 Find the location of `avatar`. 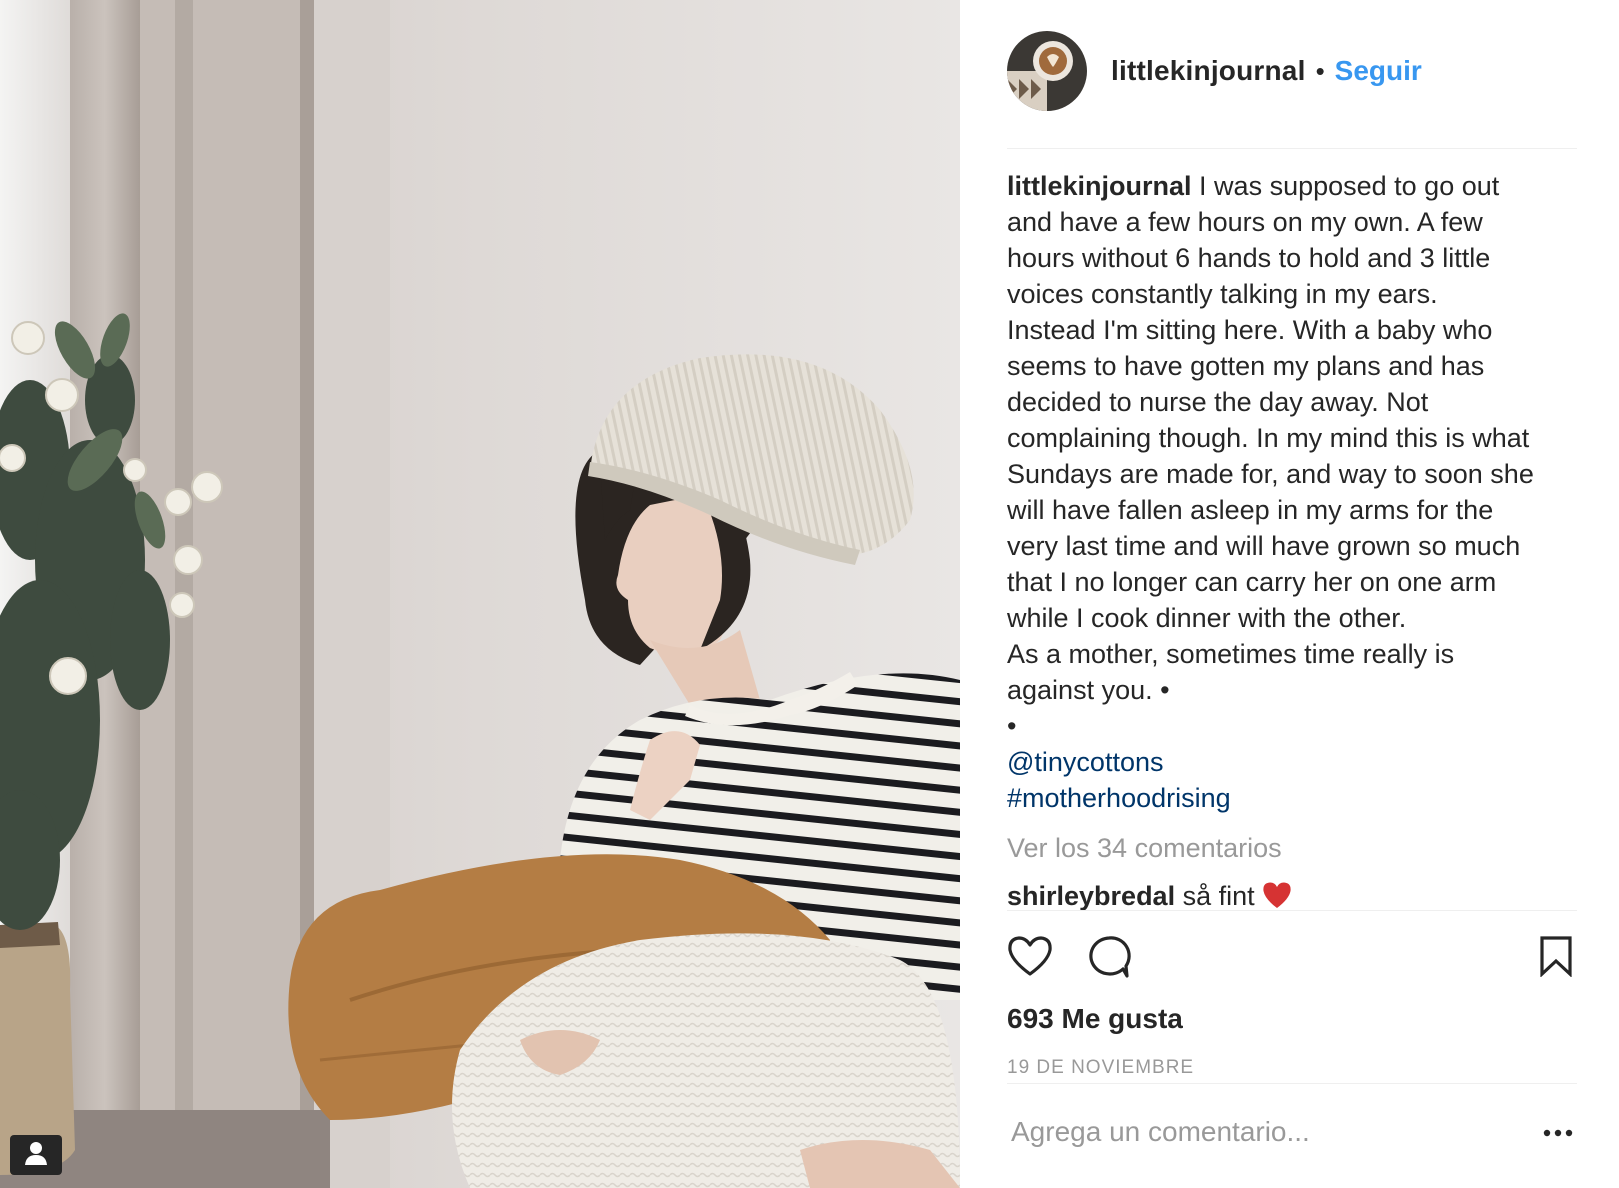

avatar is located at coordinates (1047, 71).